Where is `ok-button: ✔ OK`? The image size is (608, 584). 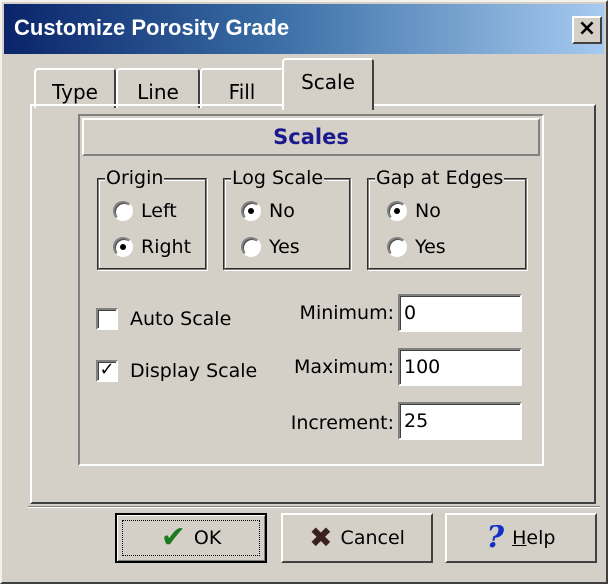
ok-button: ✔ OK is located at coordinates (191, 538).